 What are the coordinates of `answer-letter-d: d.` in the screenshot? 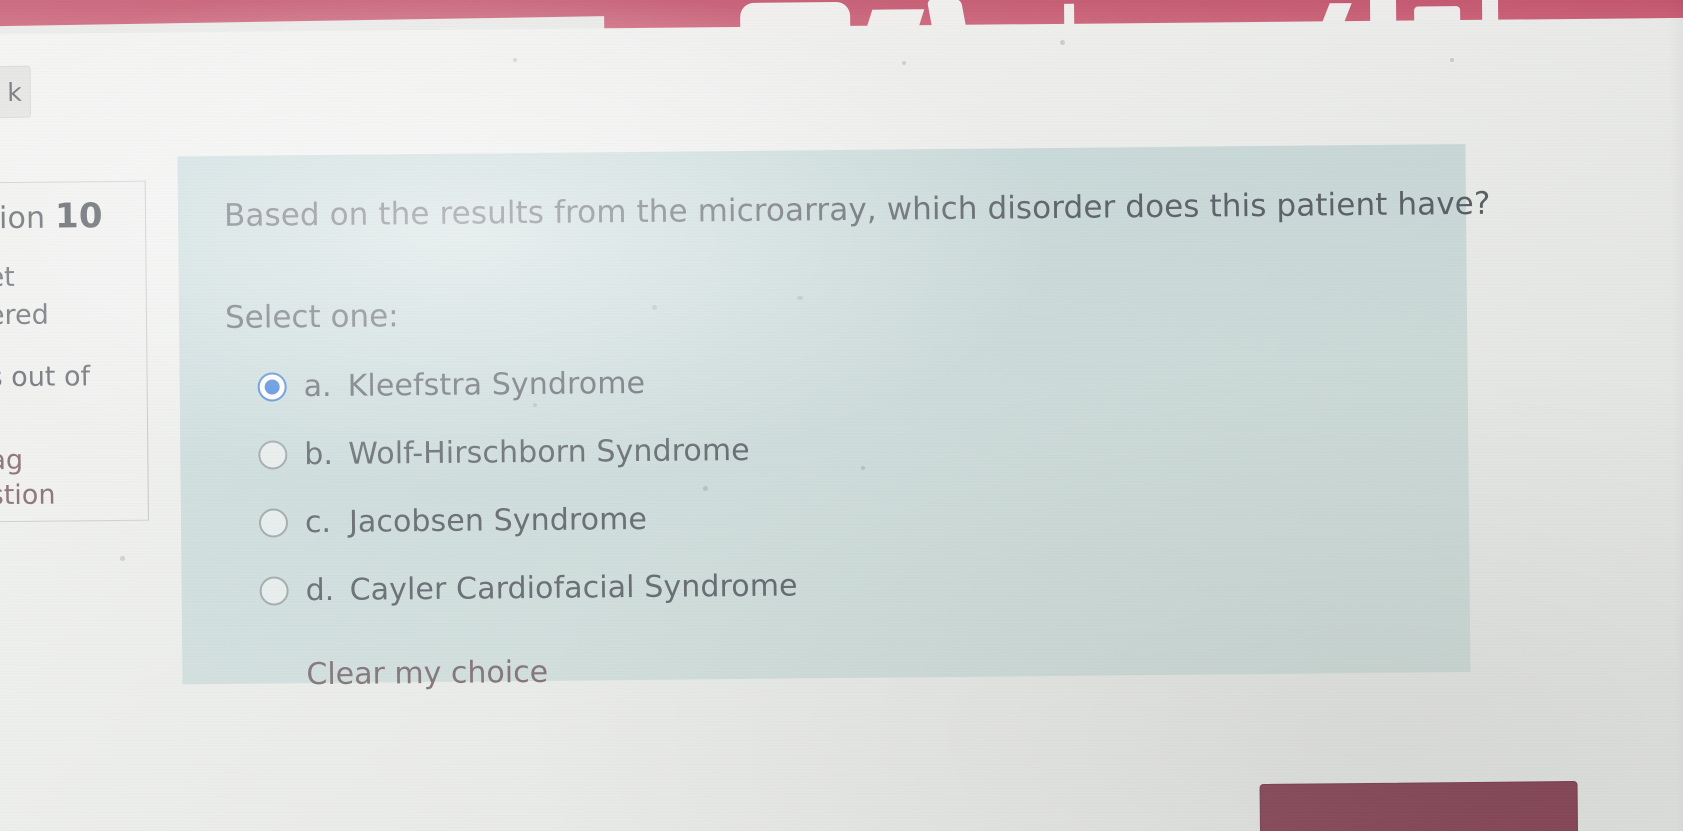 It's located at (320, 590).